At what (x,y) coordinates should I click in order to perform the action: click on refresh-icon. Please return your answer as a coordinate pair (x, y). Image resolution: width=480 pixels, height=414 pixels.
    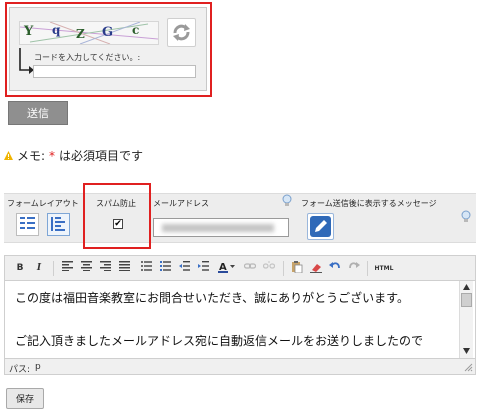
    Looking at the image, I should click on (181, 32).